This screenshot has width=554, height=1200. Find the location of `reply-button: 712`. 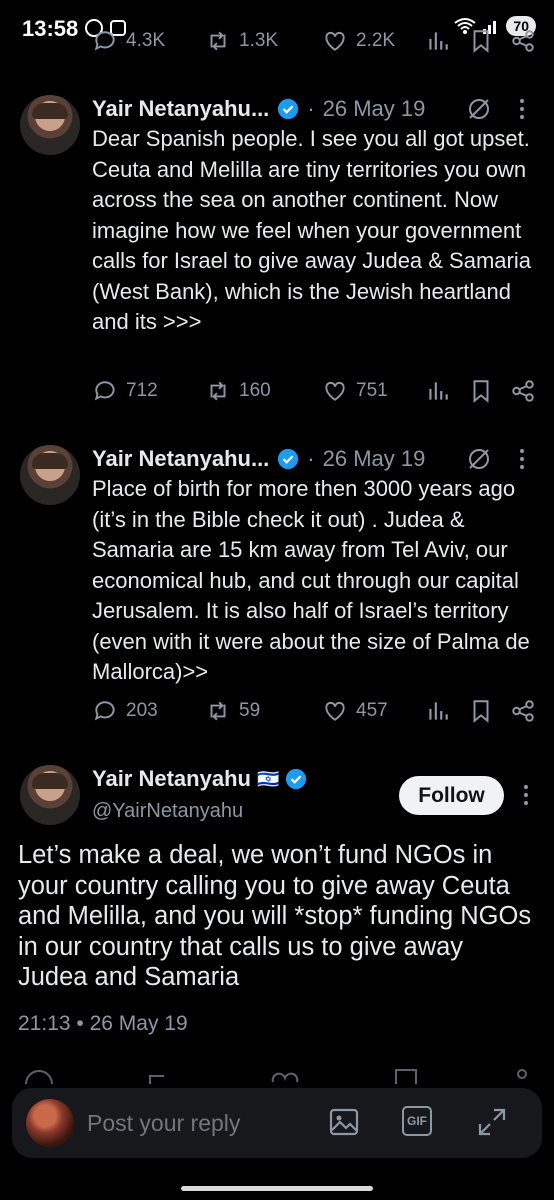

reply-button: 712 is located at coordinates (125, 391).